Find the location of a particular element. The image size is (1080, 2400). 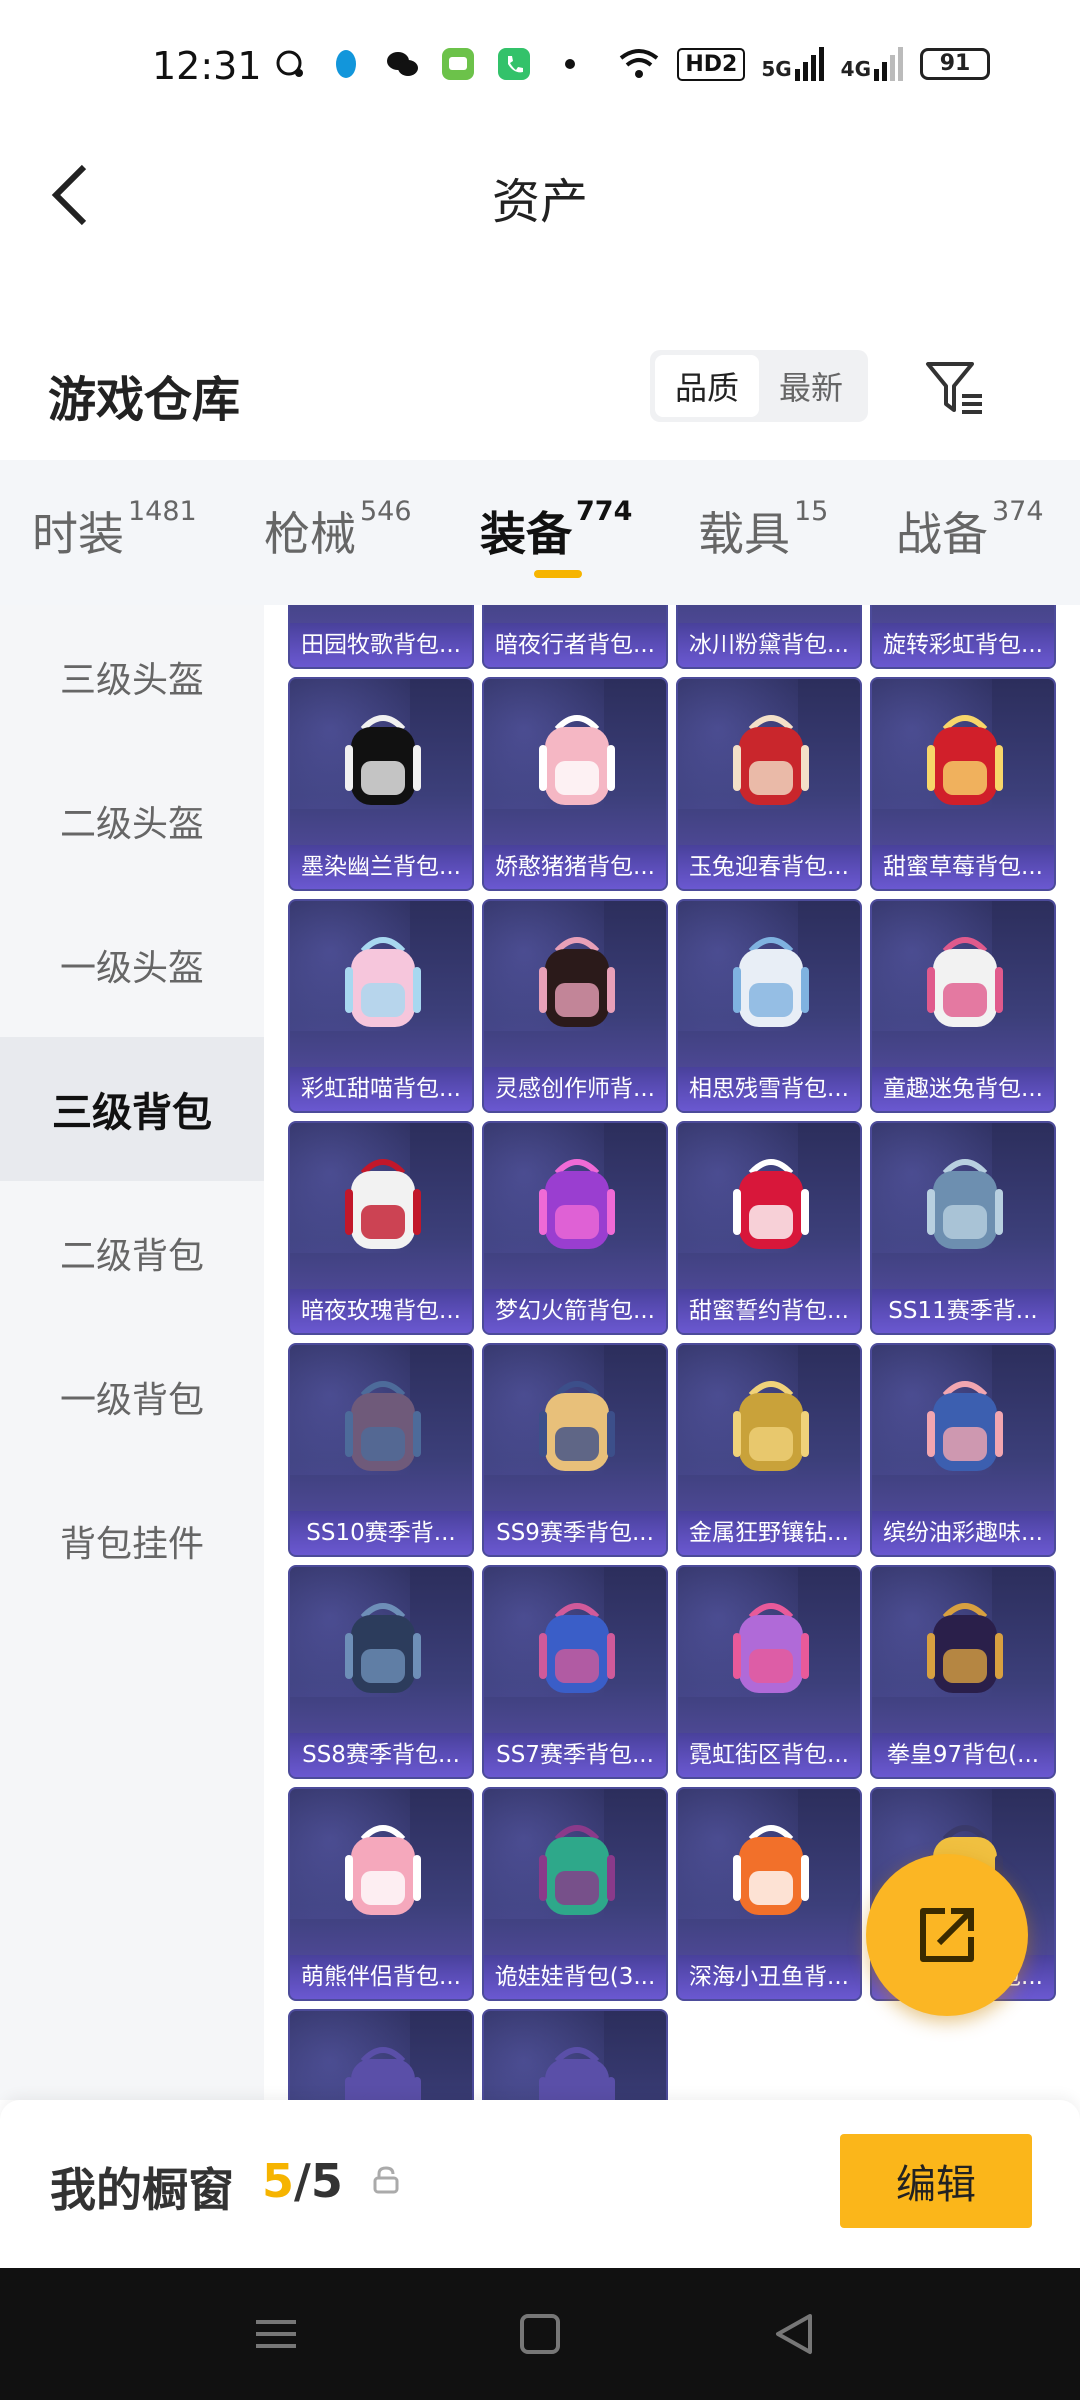

tab-label: 装备 is located at coordinates (526, 534).